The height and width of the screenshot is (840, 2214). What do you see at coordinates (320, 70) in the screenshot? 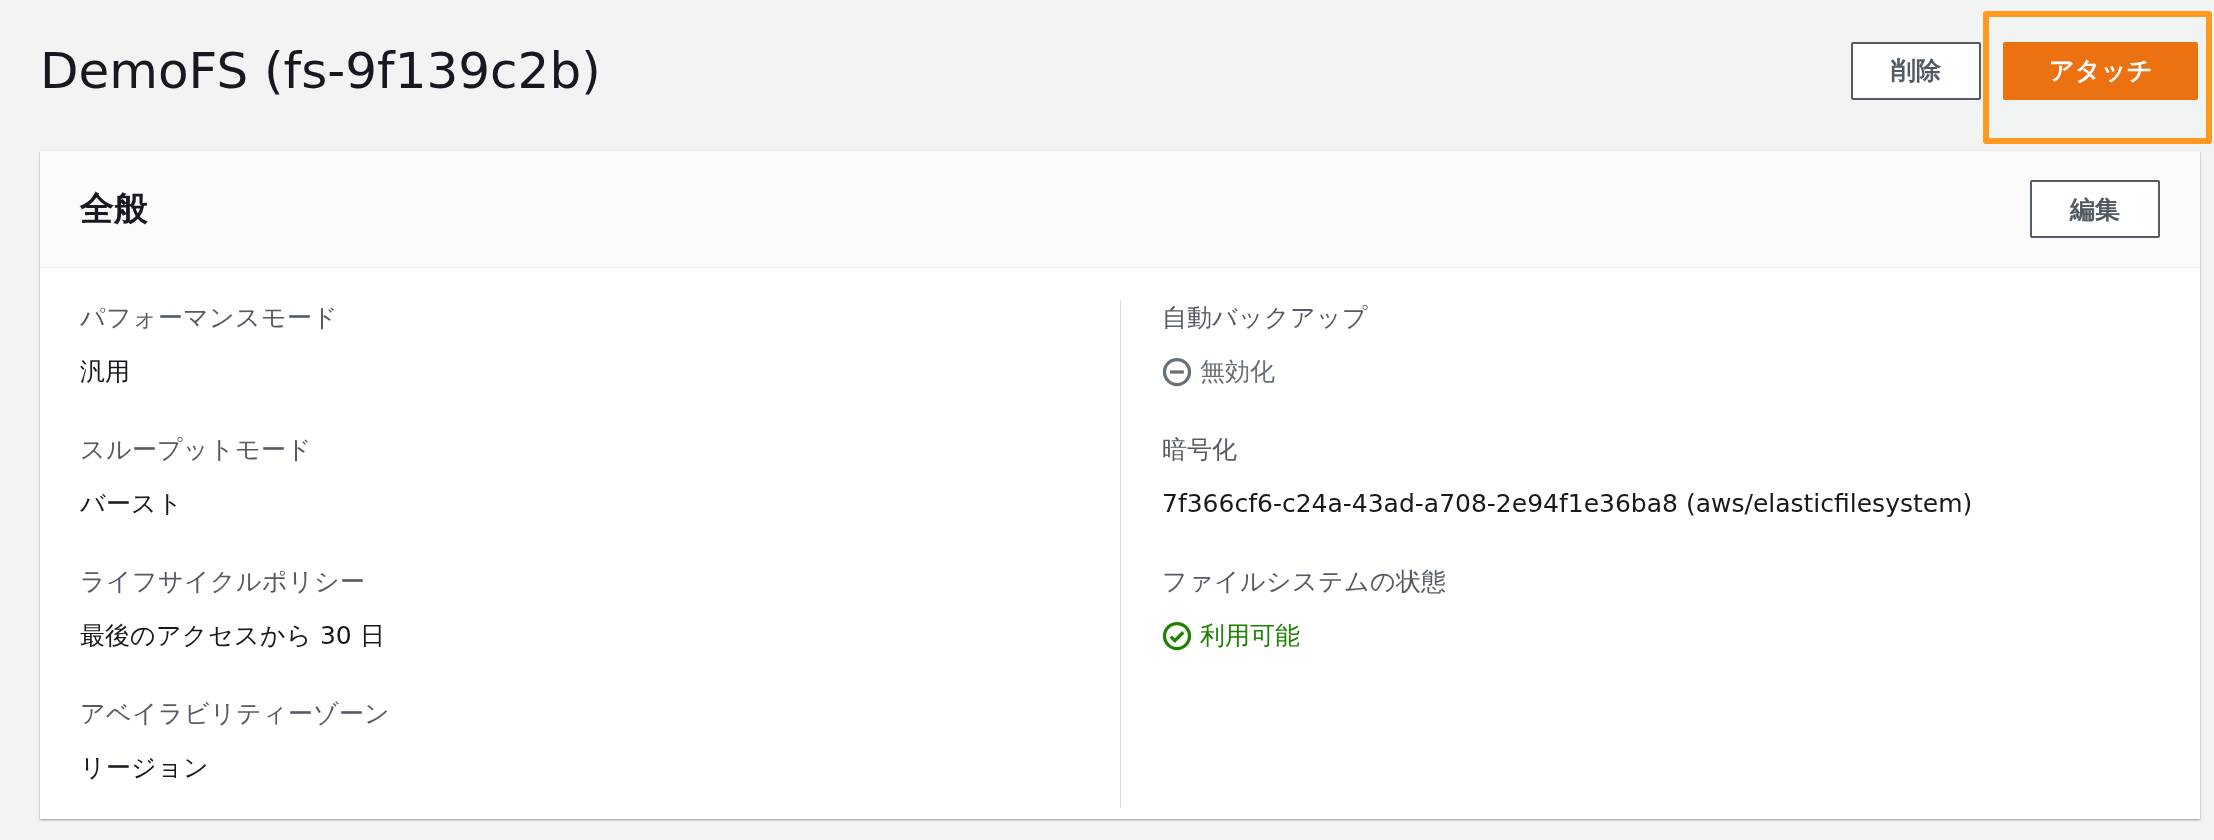
I see `page-title: DemoFS (fs-9f139c2b)` at bounding box center [320, 70].